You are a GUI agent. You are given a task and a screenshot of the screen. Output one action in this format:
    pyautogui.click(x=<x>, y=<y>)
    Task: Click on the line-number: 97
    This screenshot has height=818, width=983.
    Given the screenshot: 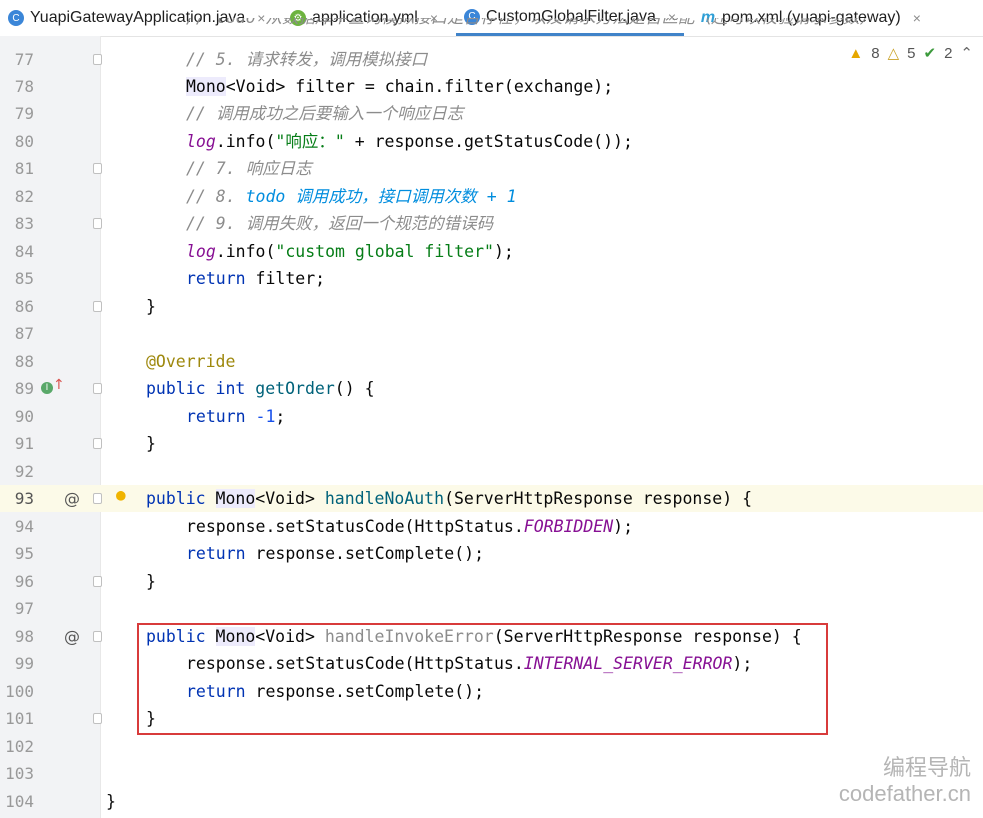 What is the action you would take?
    pyautogui.click(x=24, y=608)
    